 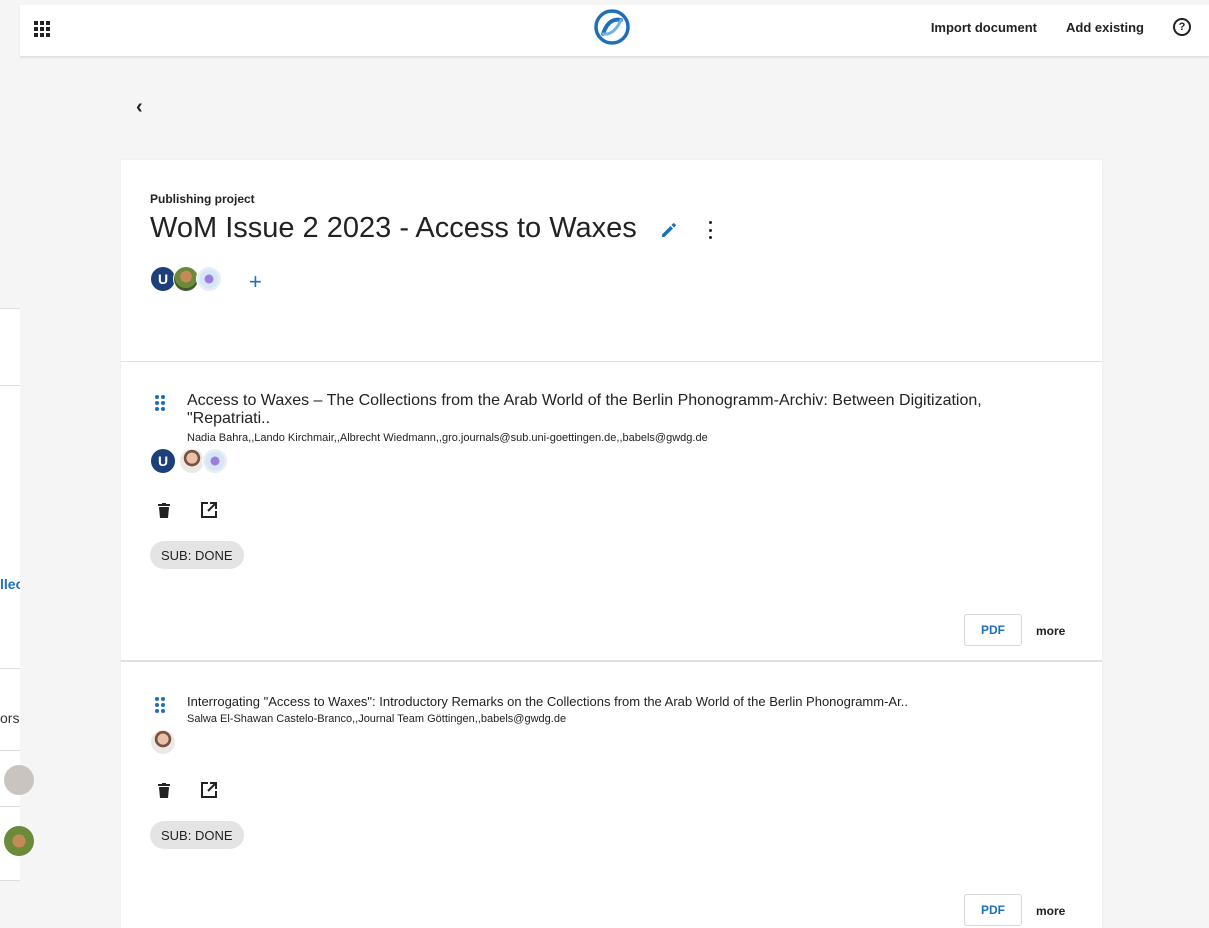 What do you see at coordinates (1182, 27) in the screenshot?
I see `help-icon: ?` at bounding box center [1182, 27].